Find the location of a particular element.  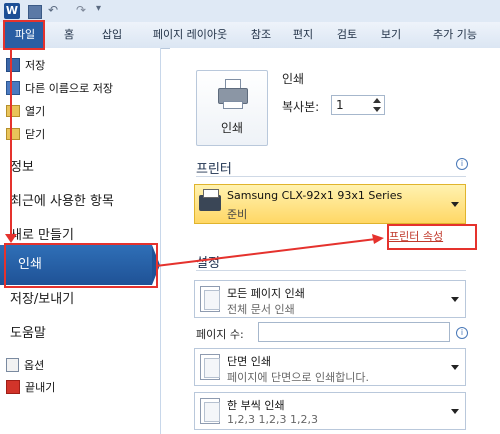

divider is located at coordinates (331, 176).